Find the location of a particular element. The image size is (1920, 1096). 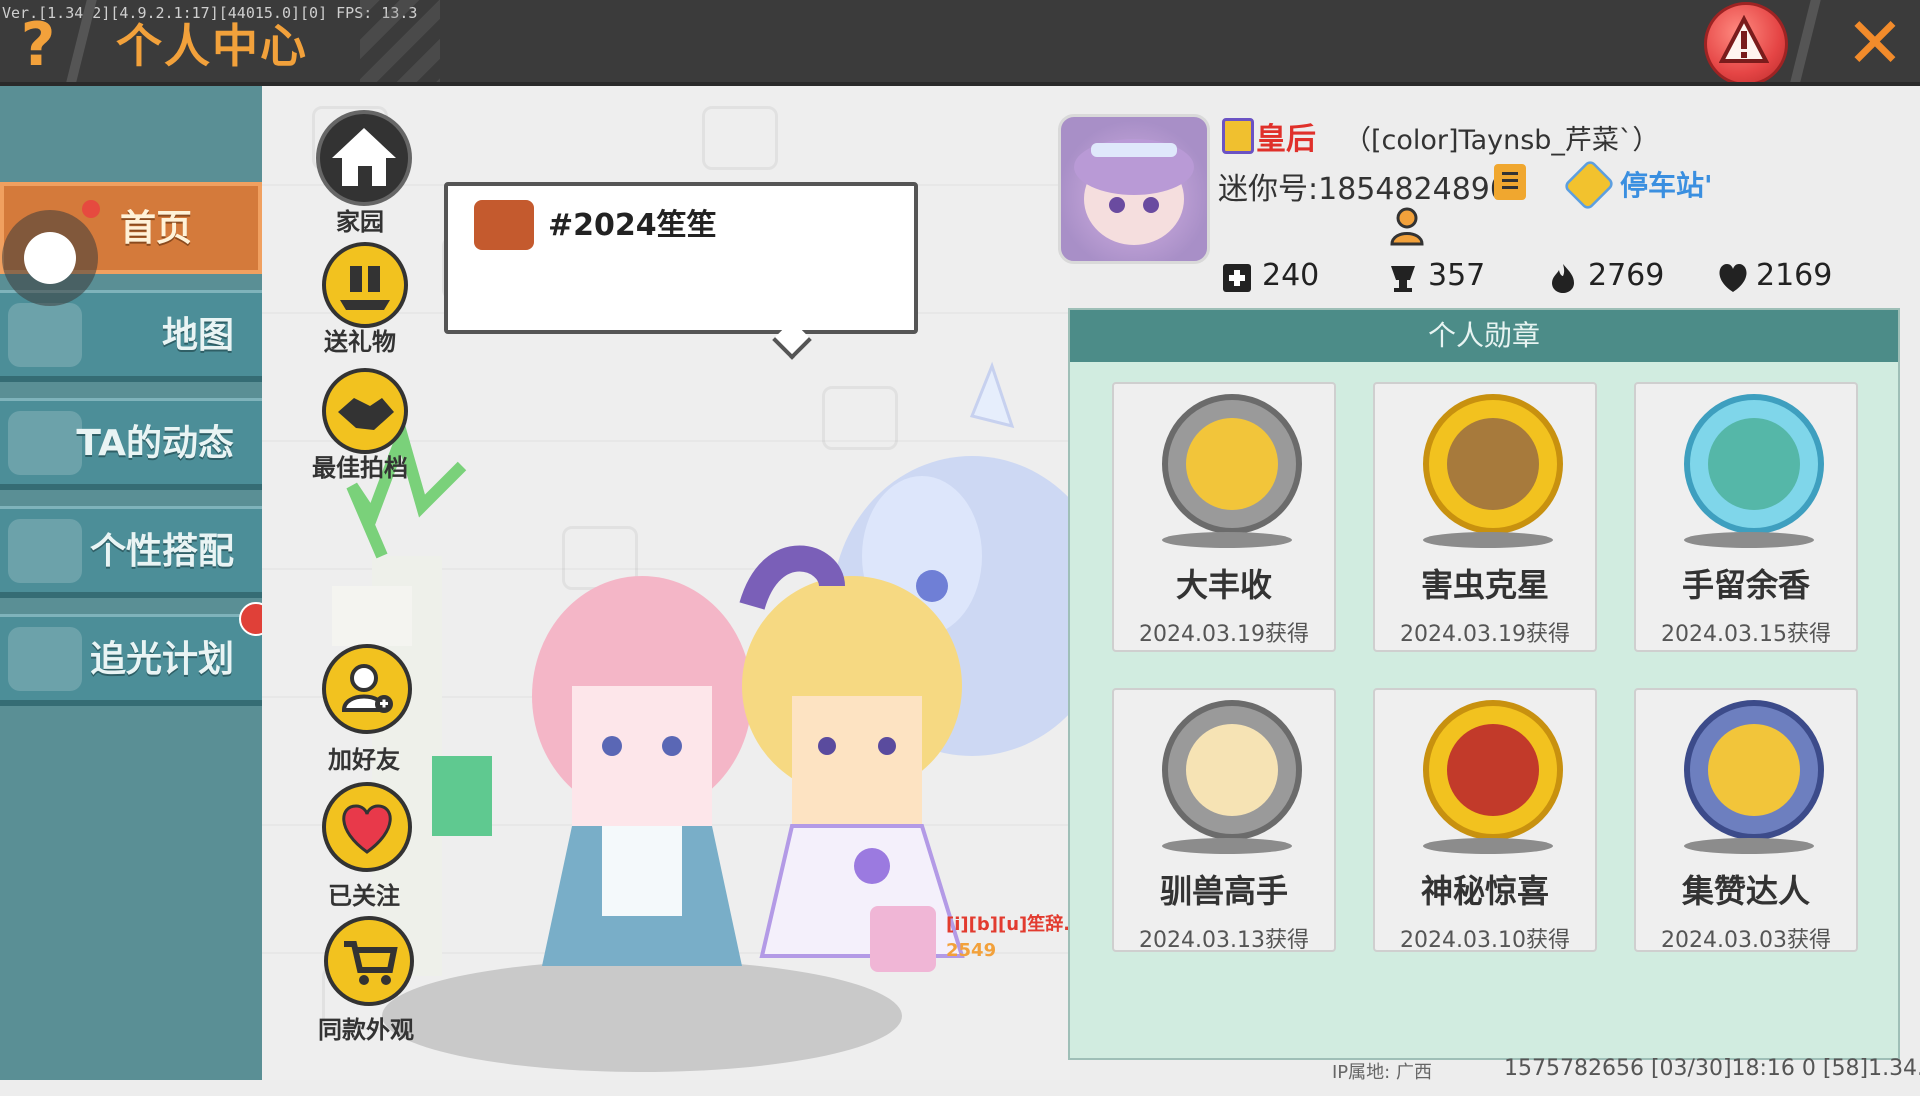

page-title: 个人中心 is located at coordinates (212, 46).